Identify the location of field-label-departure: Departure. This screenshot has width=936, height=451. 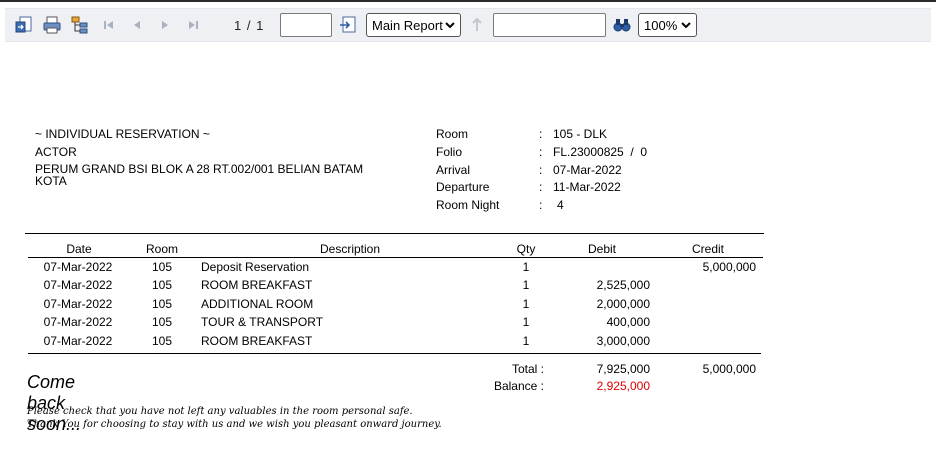
(463, 187).